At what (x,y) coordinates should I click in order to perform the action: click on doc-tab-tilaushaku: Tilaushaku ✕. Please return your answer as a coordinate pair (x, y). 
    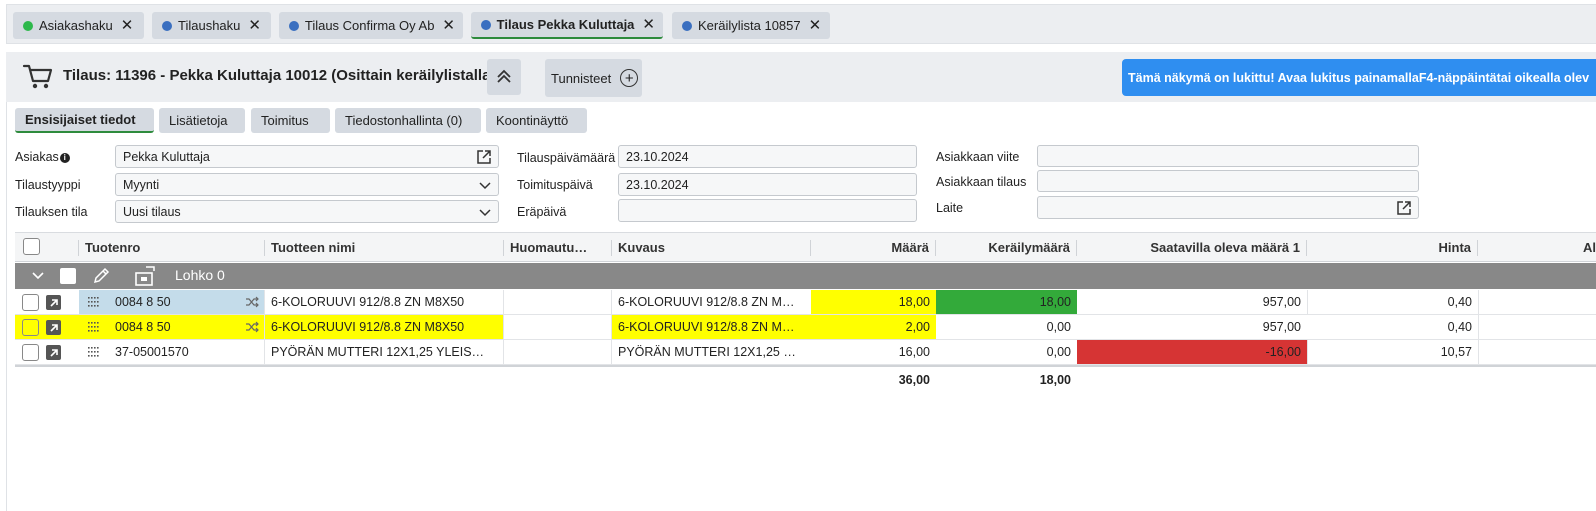
    Looking at the image, I should click on (211, 25).